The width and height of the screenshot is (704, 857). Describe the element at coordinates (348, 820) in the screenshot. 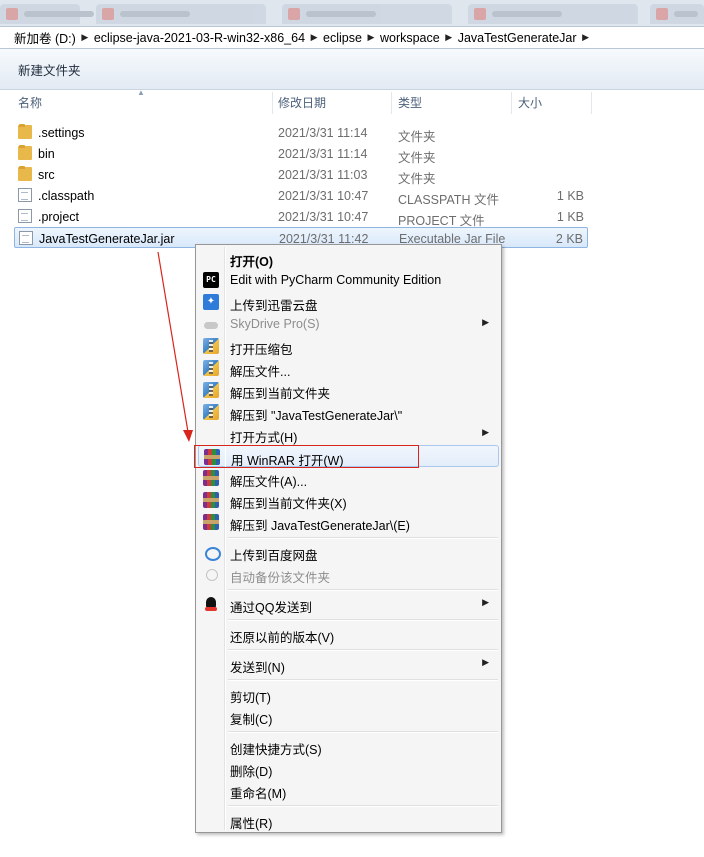

I see `menu-item-properties: 属性(R)` at that location.